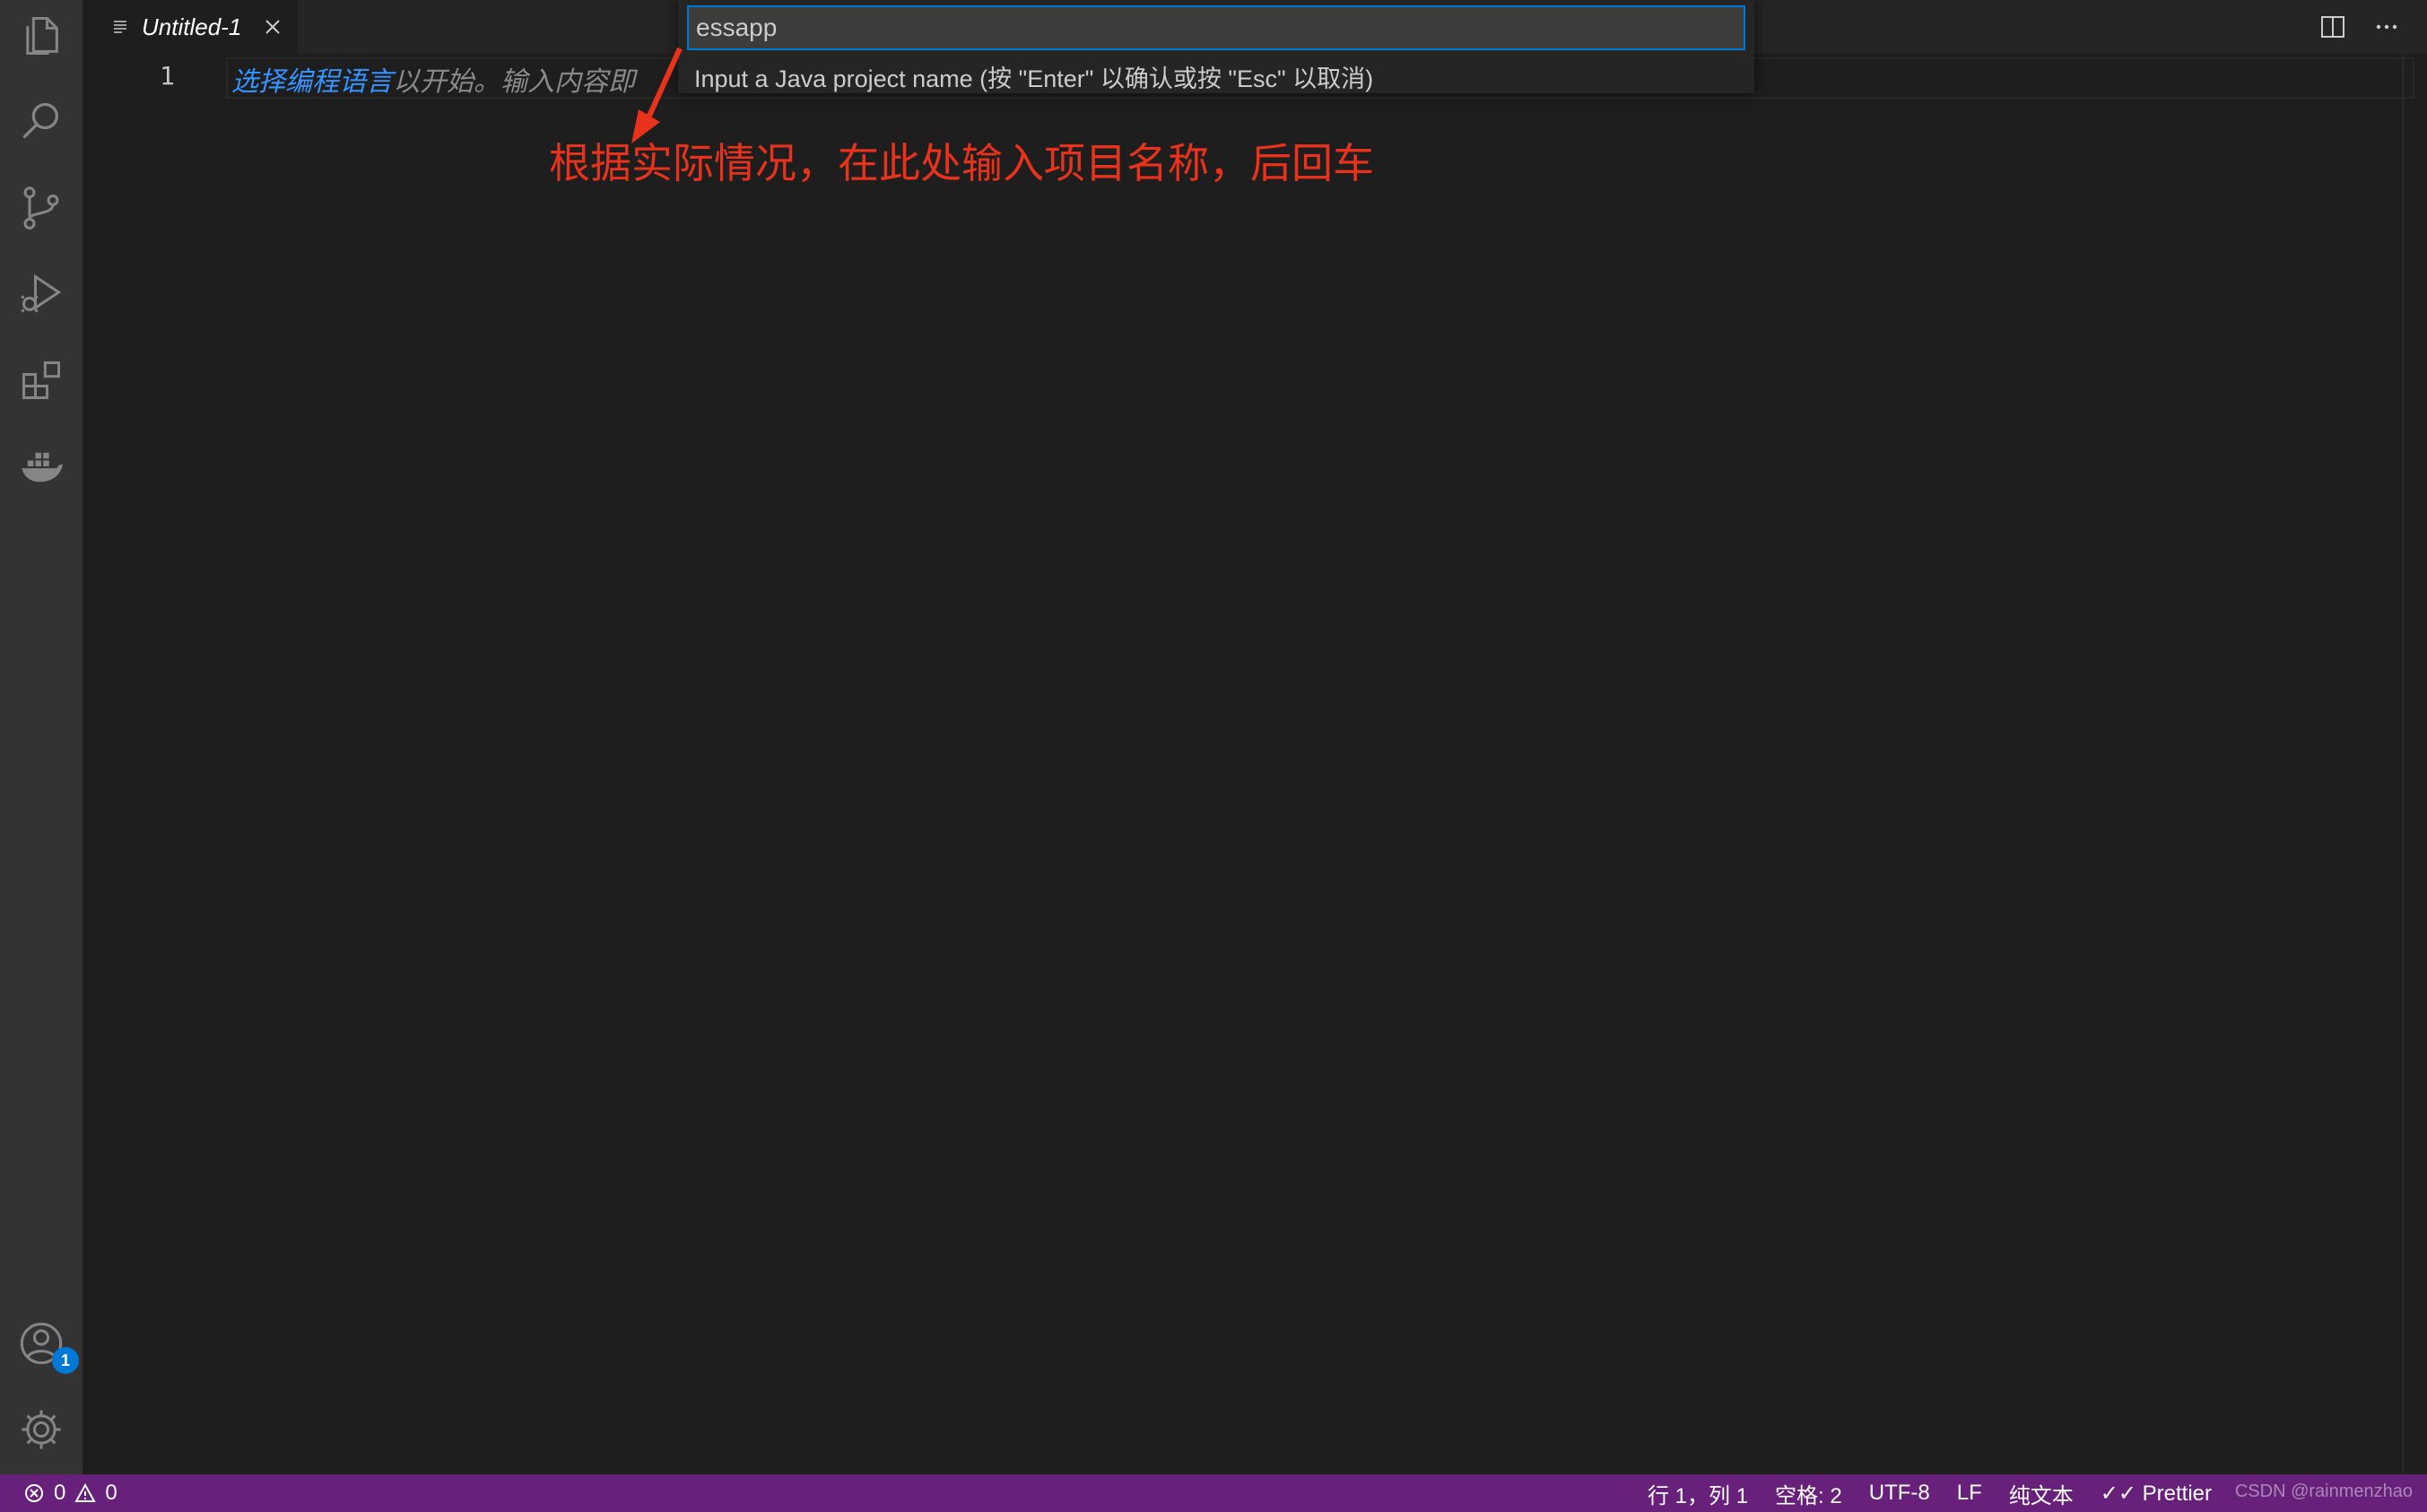 The height and width of the screenshot is (1512, 2427). What do you see at coordinates (41, 36) in the screenshot?
I see `explorer-icon` at bounding box center [41, 36].